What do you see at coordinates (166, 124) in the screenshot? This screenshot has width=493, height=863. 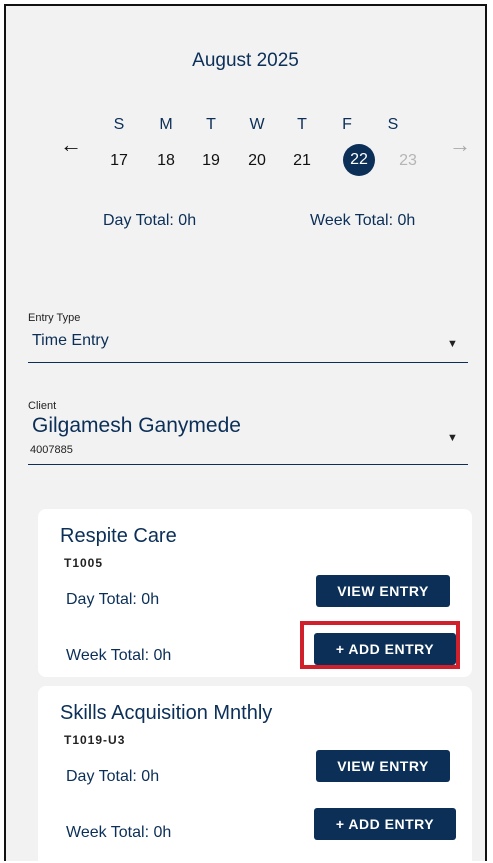 I see `dow-mon: M` at bounding box center [166, 124].